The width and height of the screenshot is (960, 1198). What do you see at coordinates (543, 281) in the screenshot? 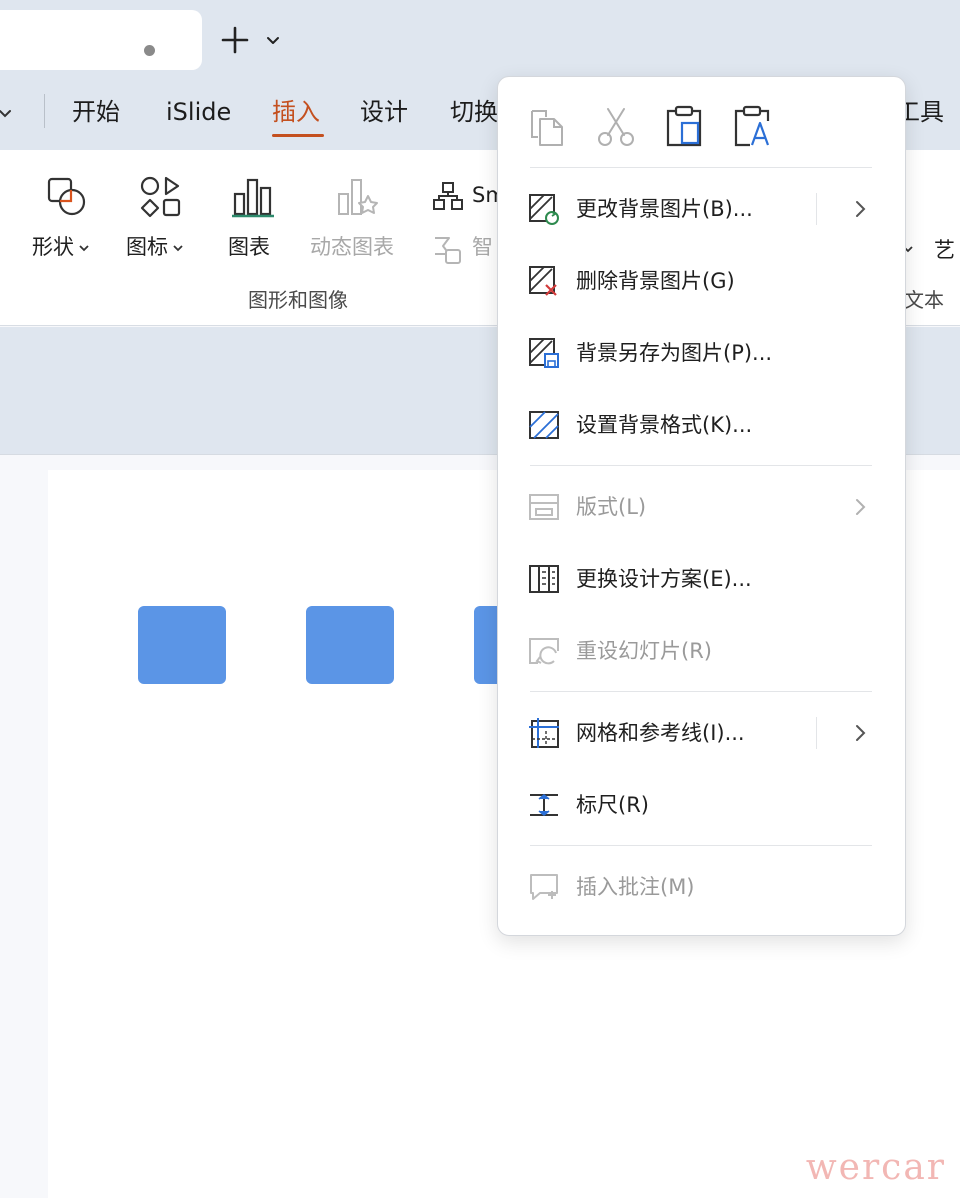
I see `delete-image-icon` at bounding box center [543, 281].